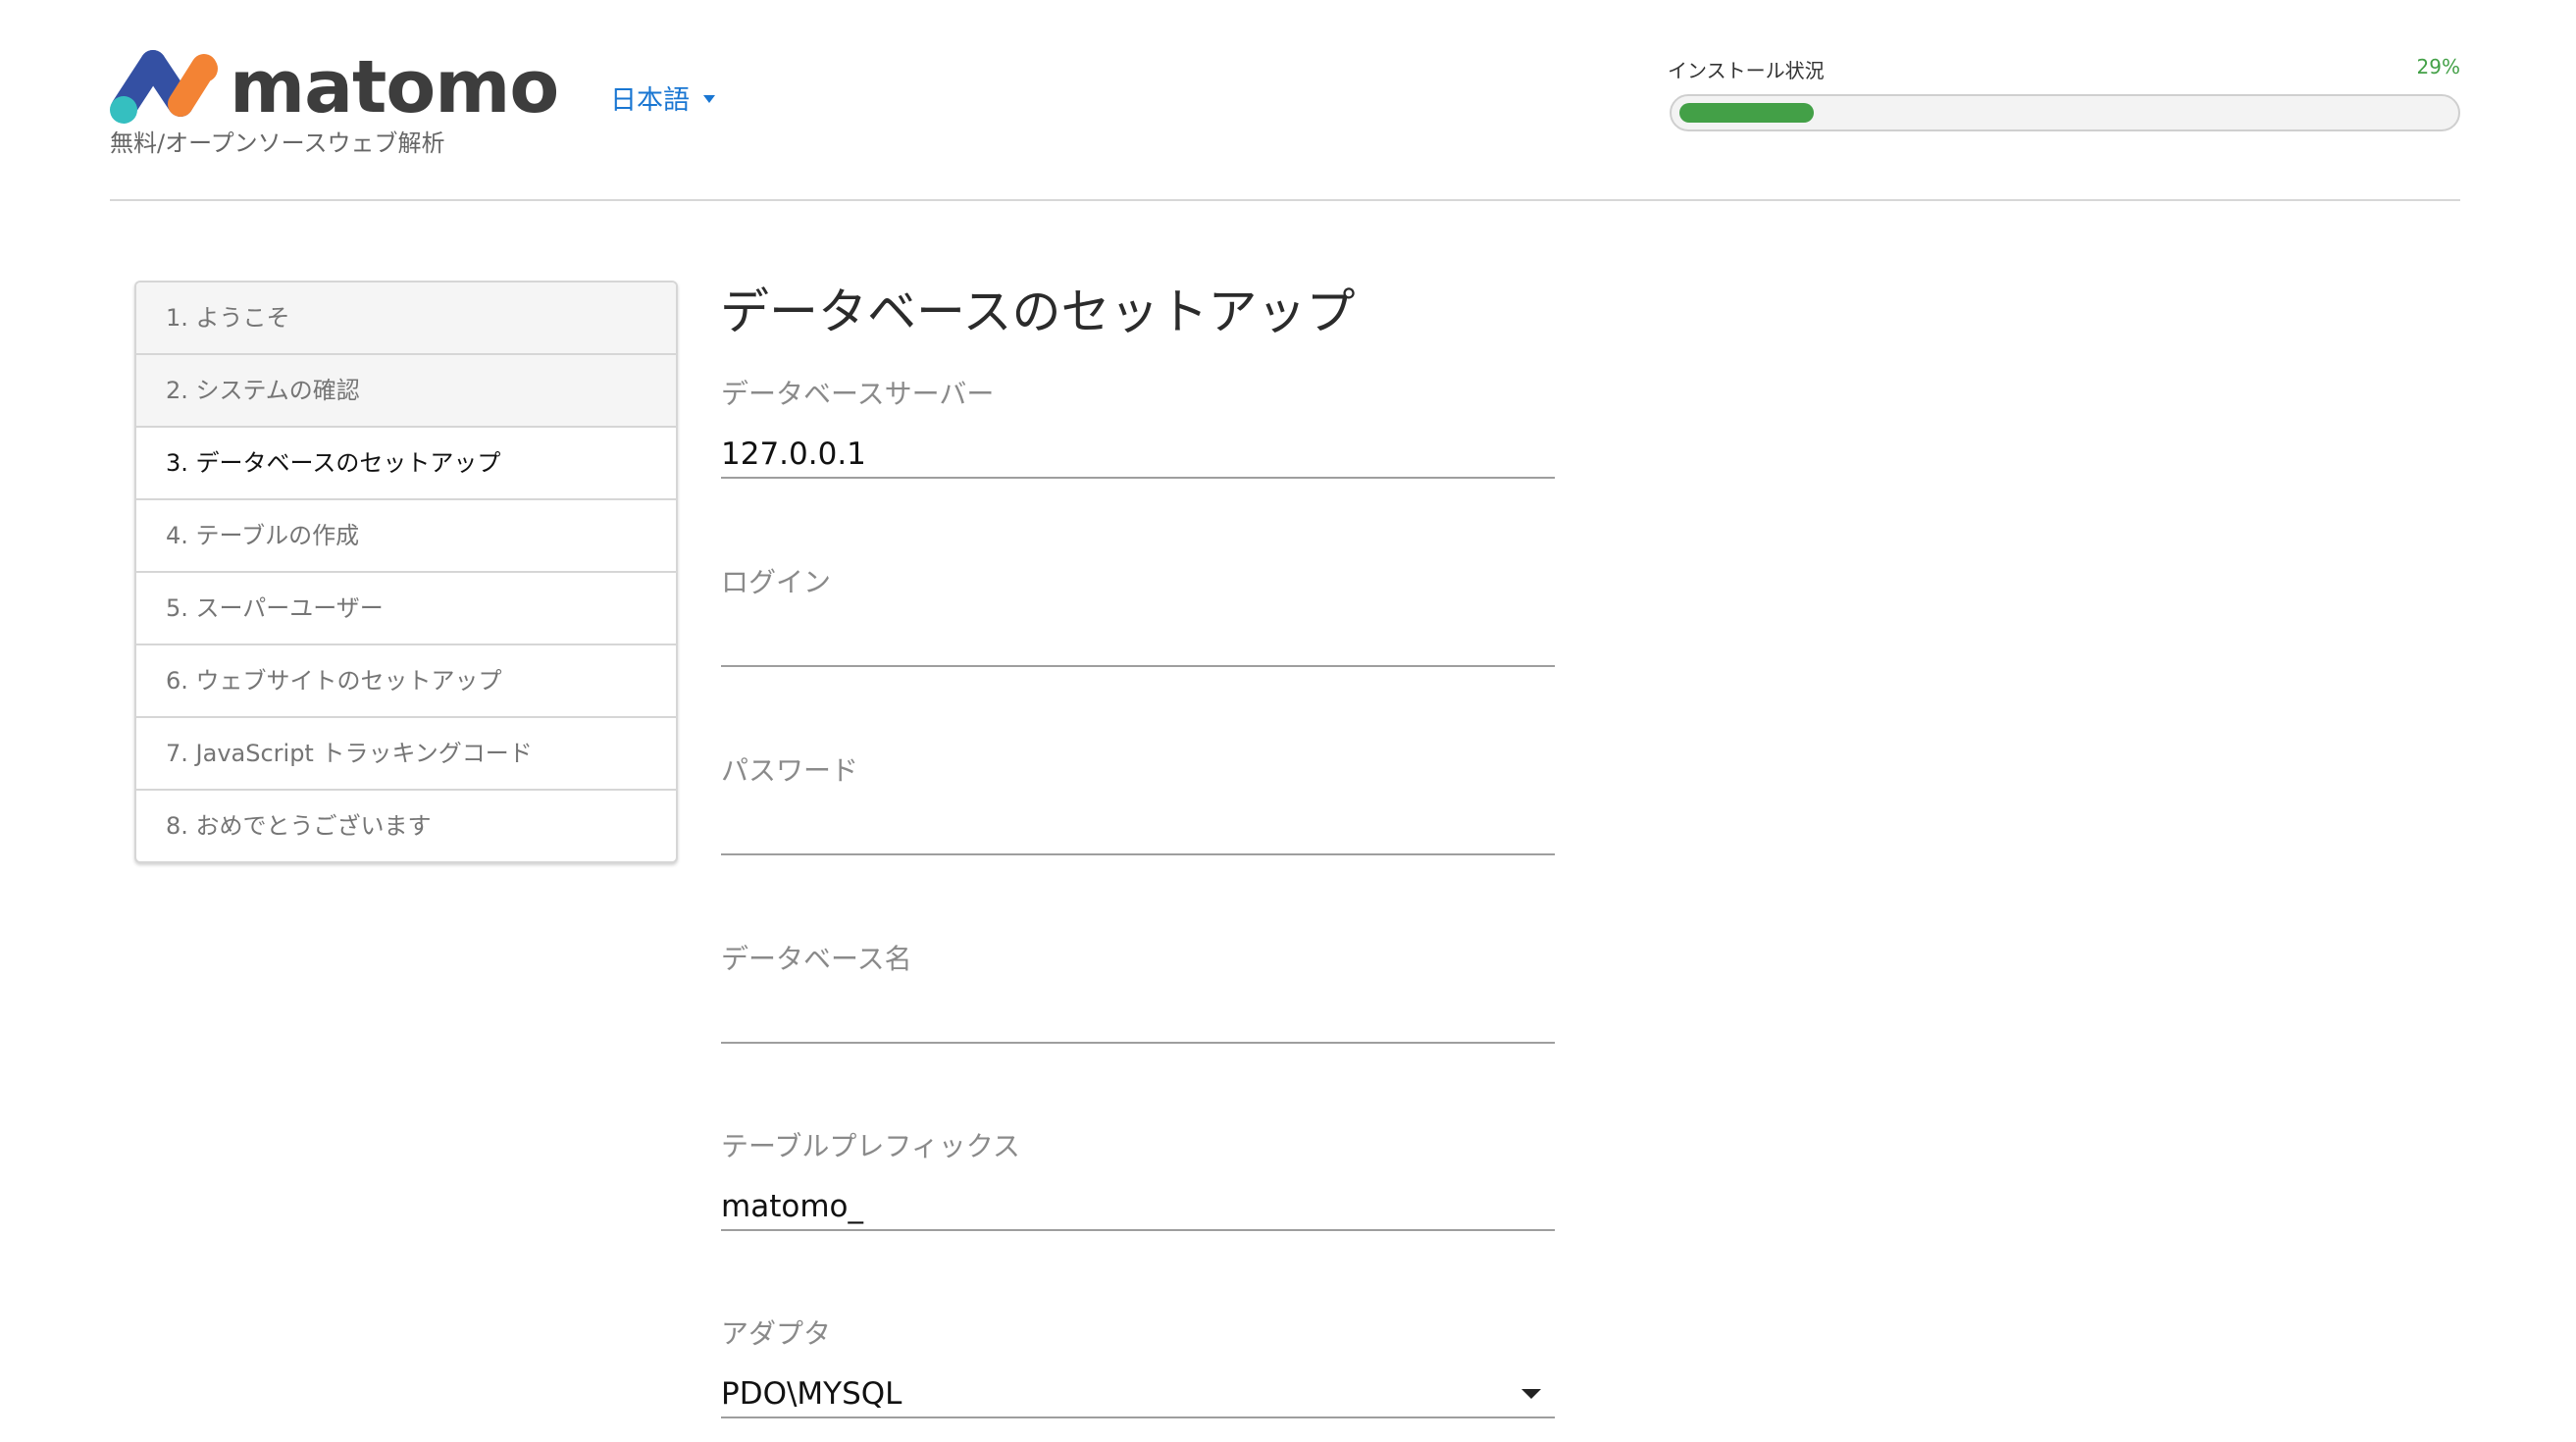 This screenshot has width=2576, height=1442. I want to click on password-label: パスワード, so click(790, 770).